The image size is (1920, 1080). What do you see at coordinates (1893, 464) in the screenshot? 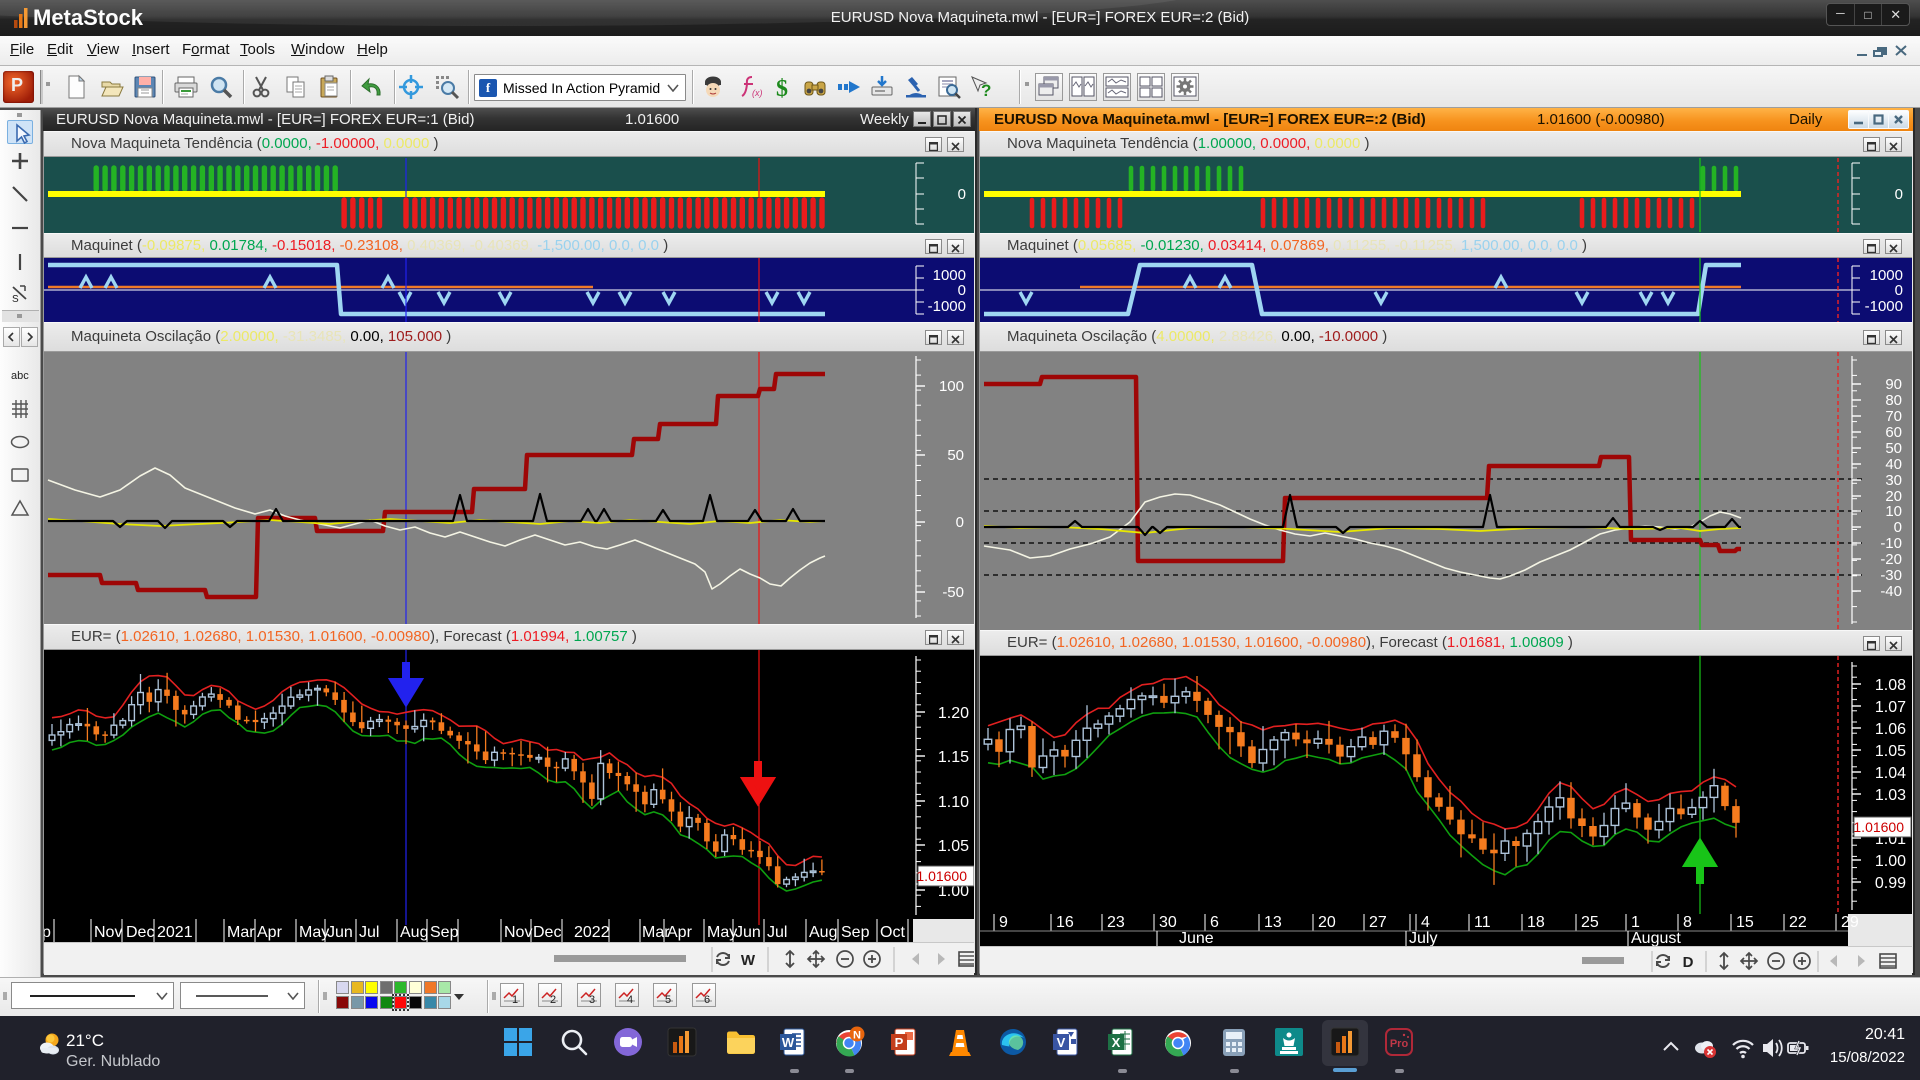
I see `svg-text: 40` at bounding box center [1893, 464].